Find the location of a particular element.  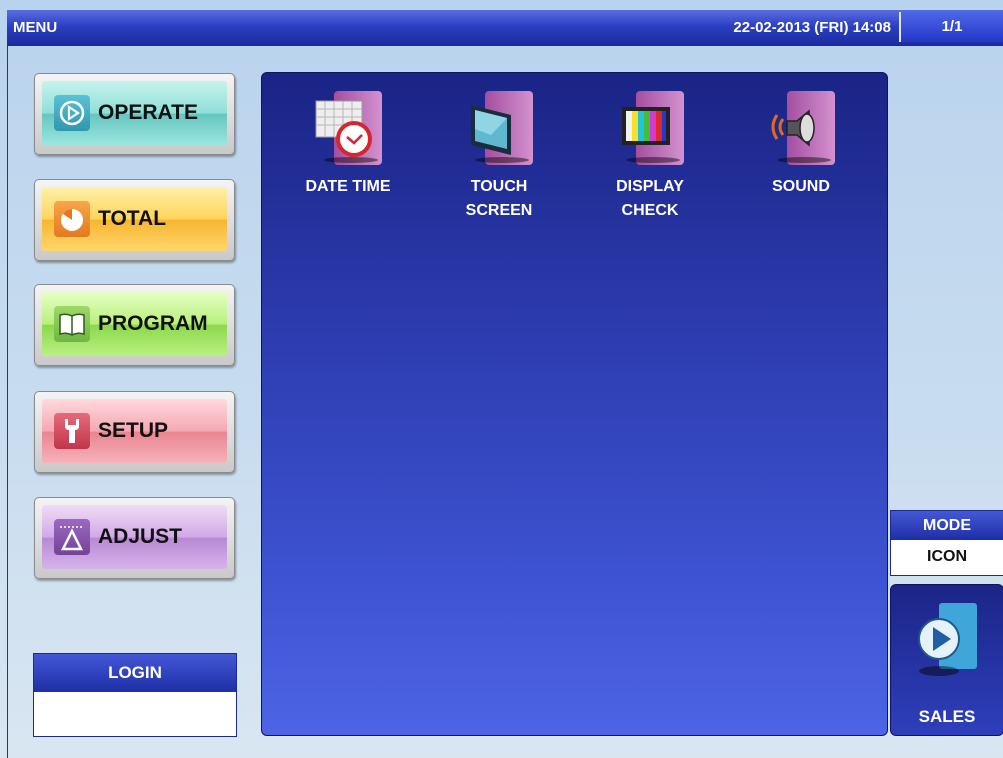

menu-item-label-line1: DATE TIME is located at coordinates (348, 186).